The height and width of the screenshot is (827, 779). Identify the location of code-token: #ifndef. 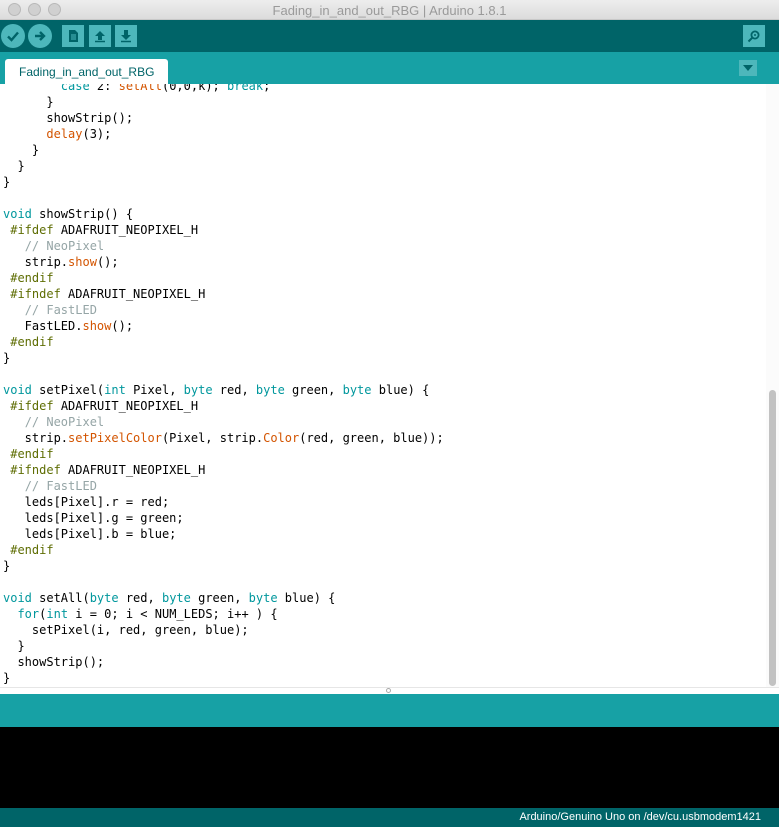
(35, 470).